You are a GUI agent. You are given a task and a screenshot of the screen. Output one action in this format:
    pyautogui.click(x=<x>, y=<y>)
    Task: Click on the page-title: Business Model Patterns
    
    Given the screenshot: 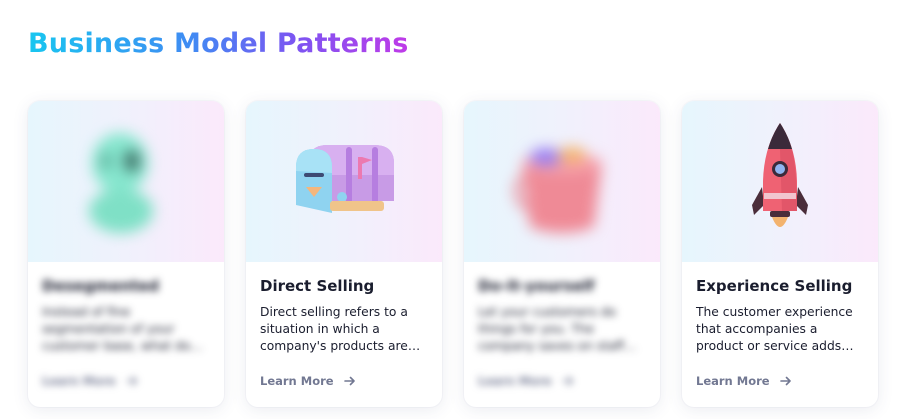 What is the action you would take?
    pyautogui.click(x=218, y=43)
    